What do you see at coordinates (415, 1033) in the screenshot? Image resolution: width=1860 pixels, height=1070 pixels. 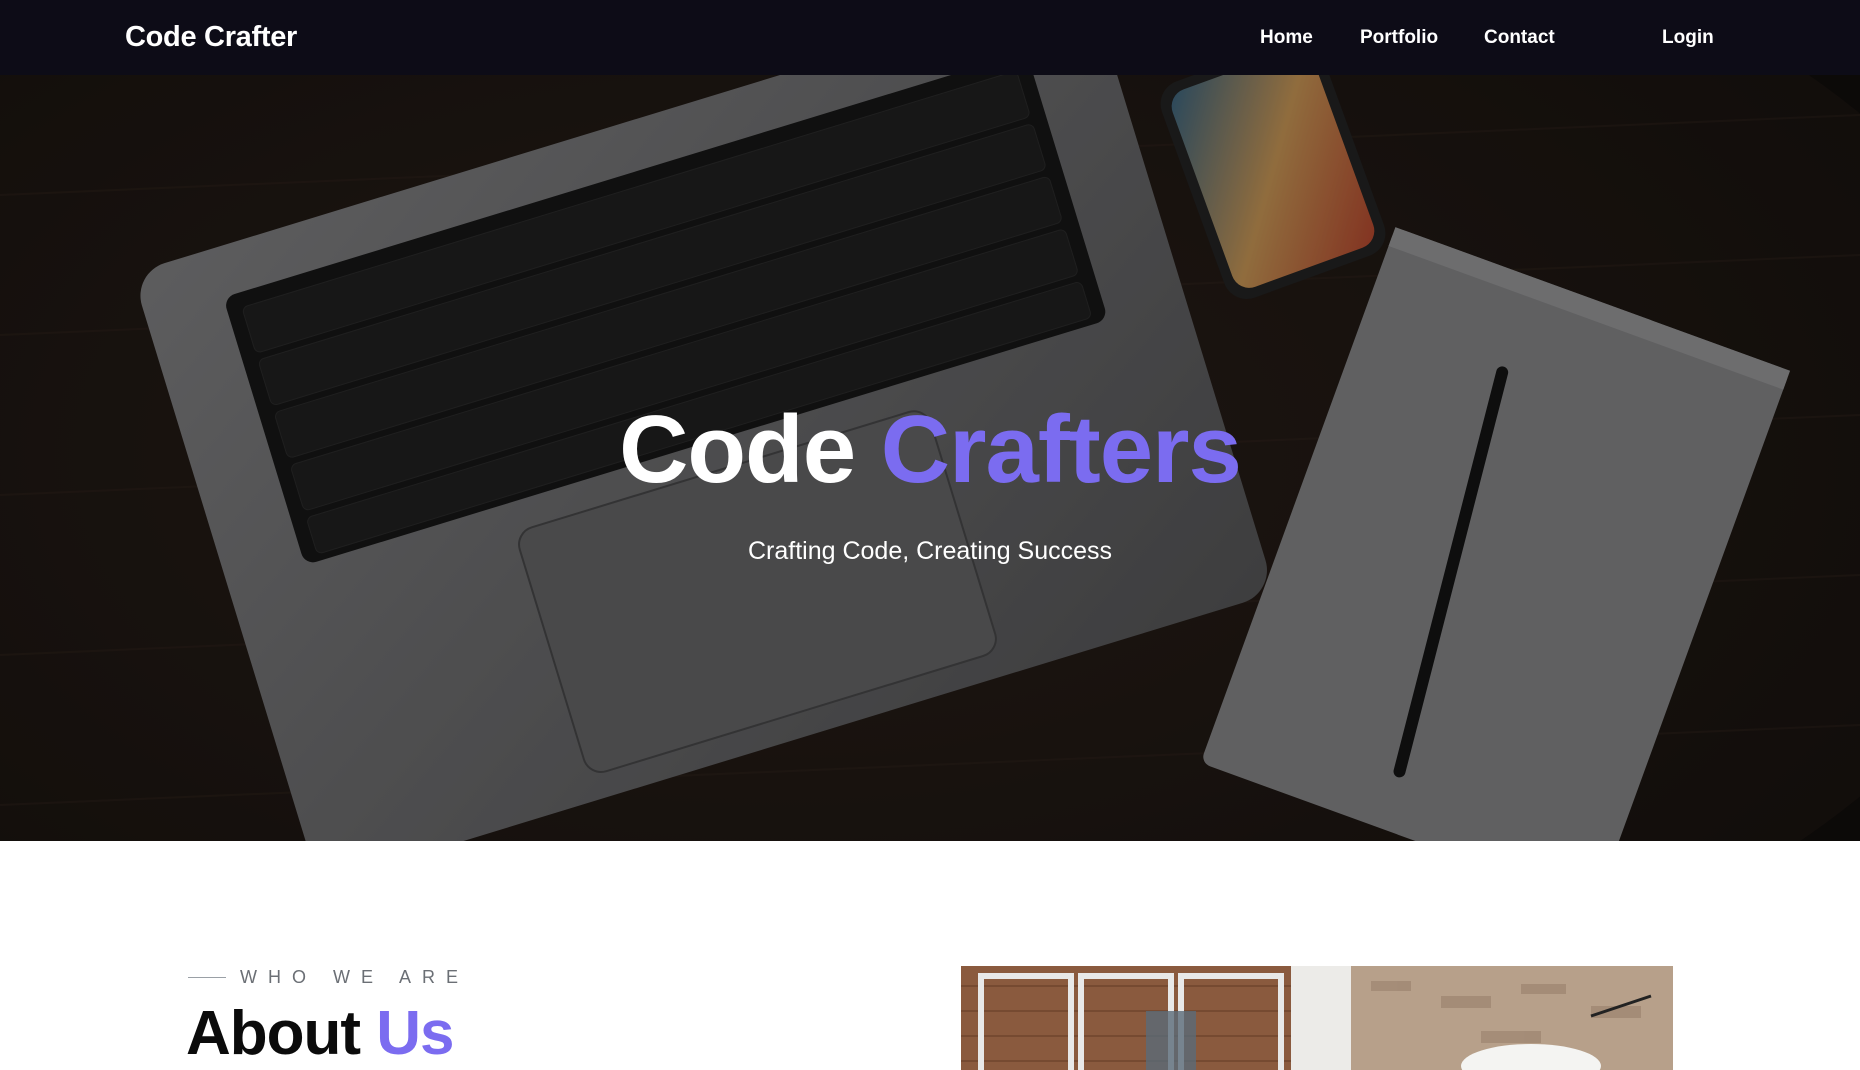 I see `about-title-accent: Us` at bounding box center [415, 1033].